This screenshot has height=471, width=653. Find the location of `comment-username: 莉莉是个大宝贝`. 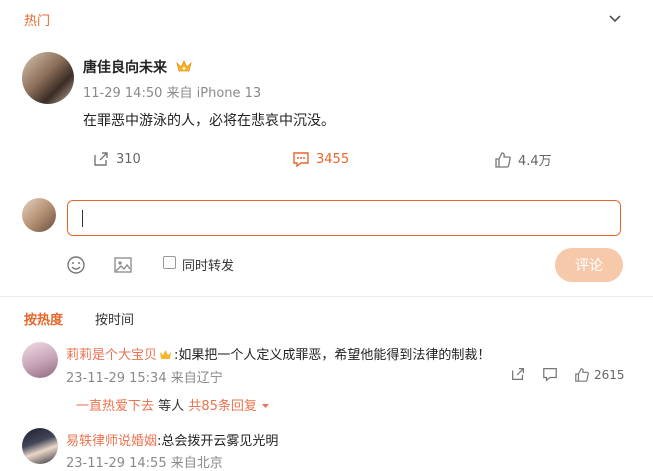

comment-username: 莉莉是个大宝贝 is located at coordinates (111, 355).